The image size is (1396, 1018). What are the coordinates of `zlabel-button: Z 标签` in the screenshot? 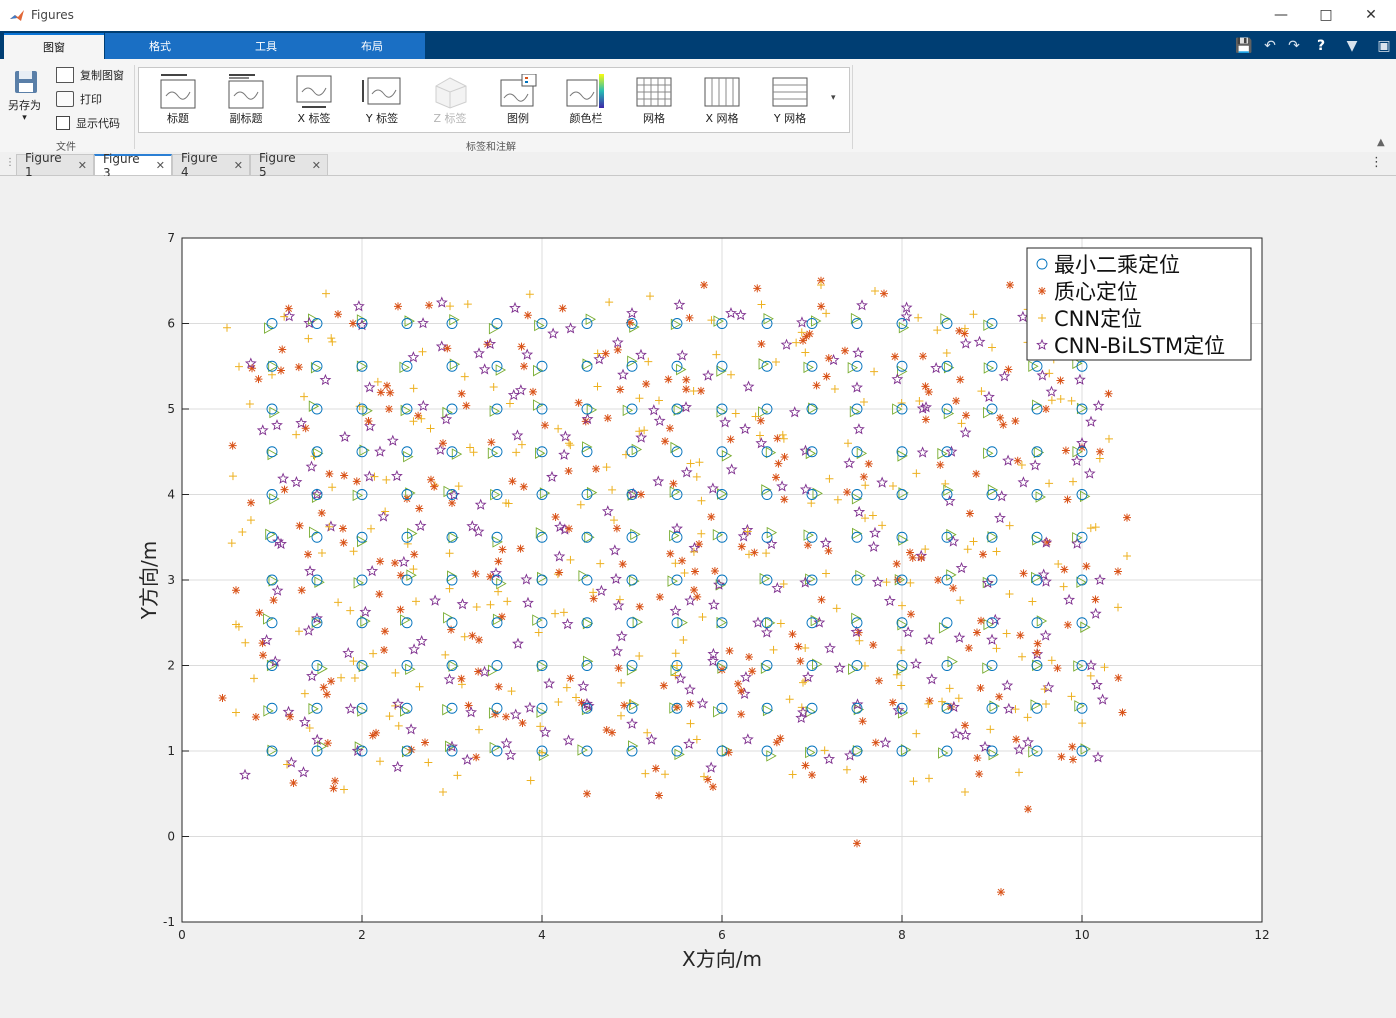 It's located at (450, 100).